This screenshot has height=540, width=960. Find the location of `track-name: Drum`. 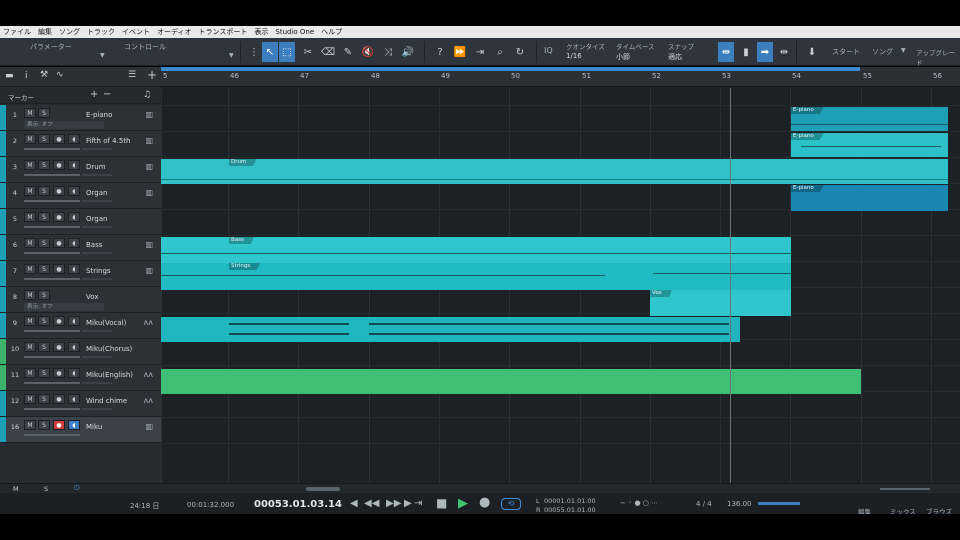

track-name: Drum is located at coordinates (96, 167).